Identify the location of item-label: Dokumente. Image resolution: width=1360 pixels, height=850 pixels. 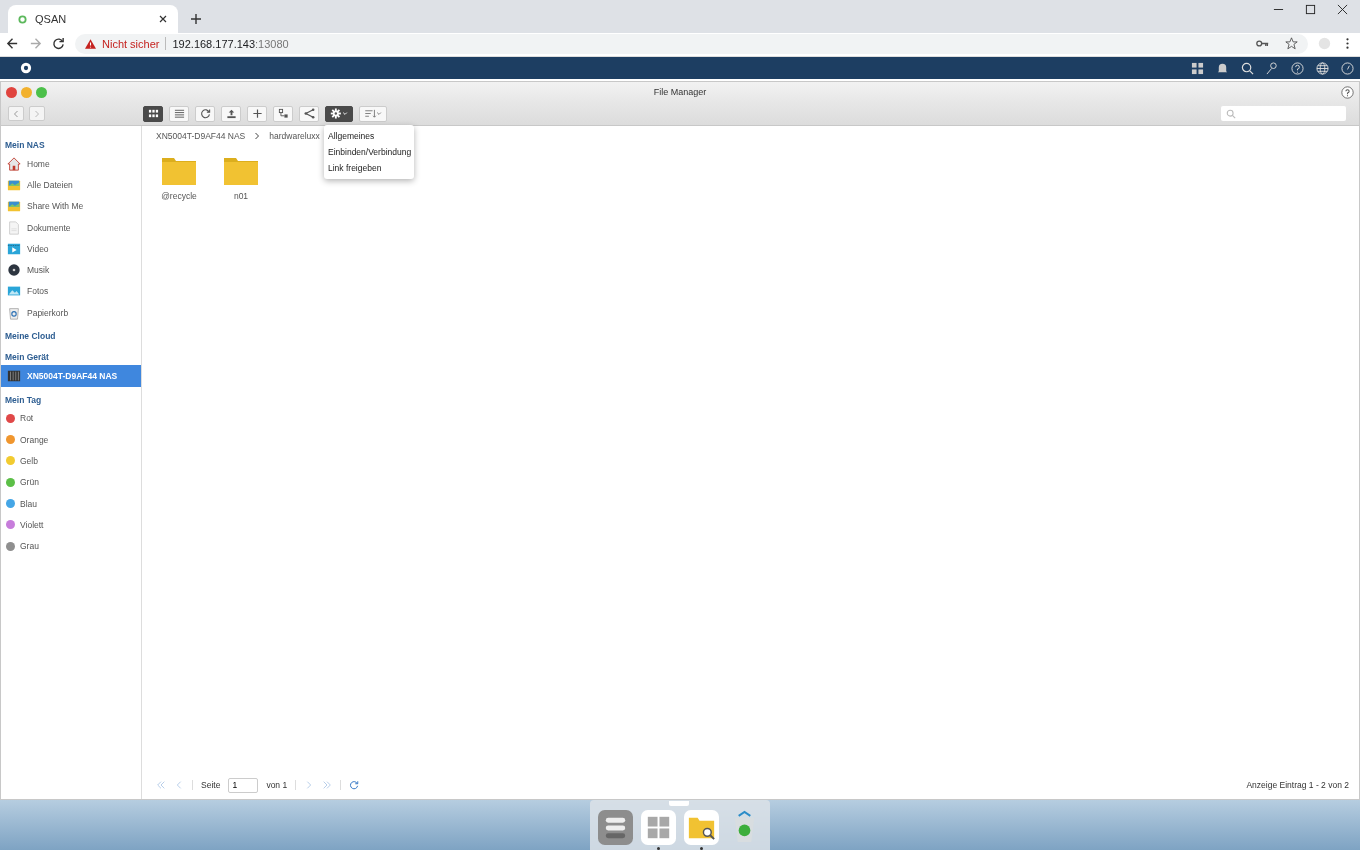
(49, 227).